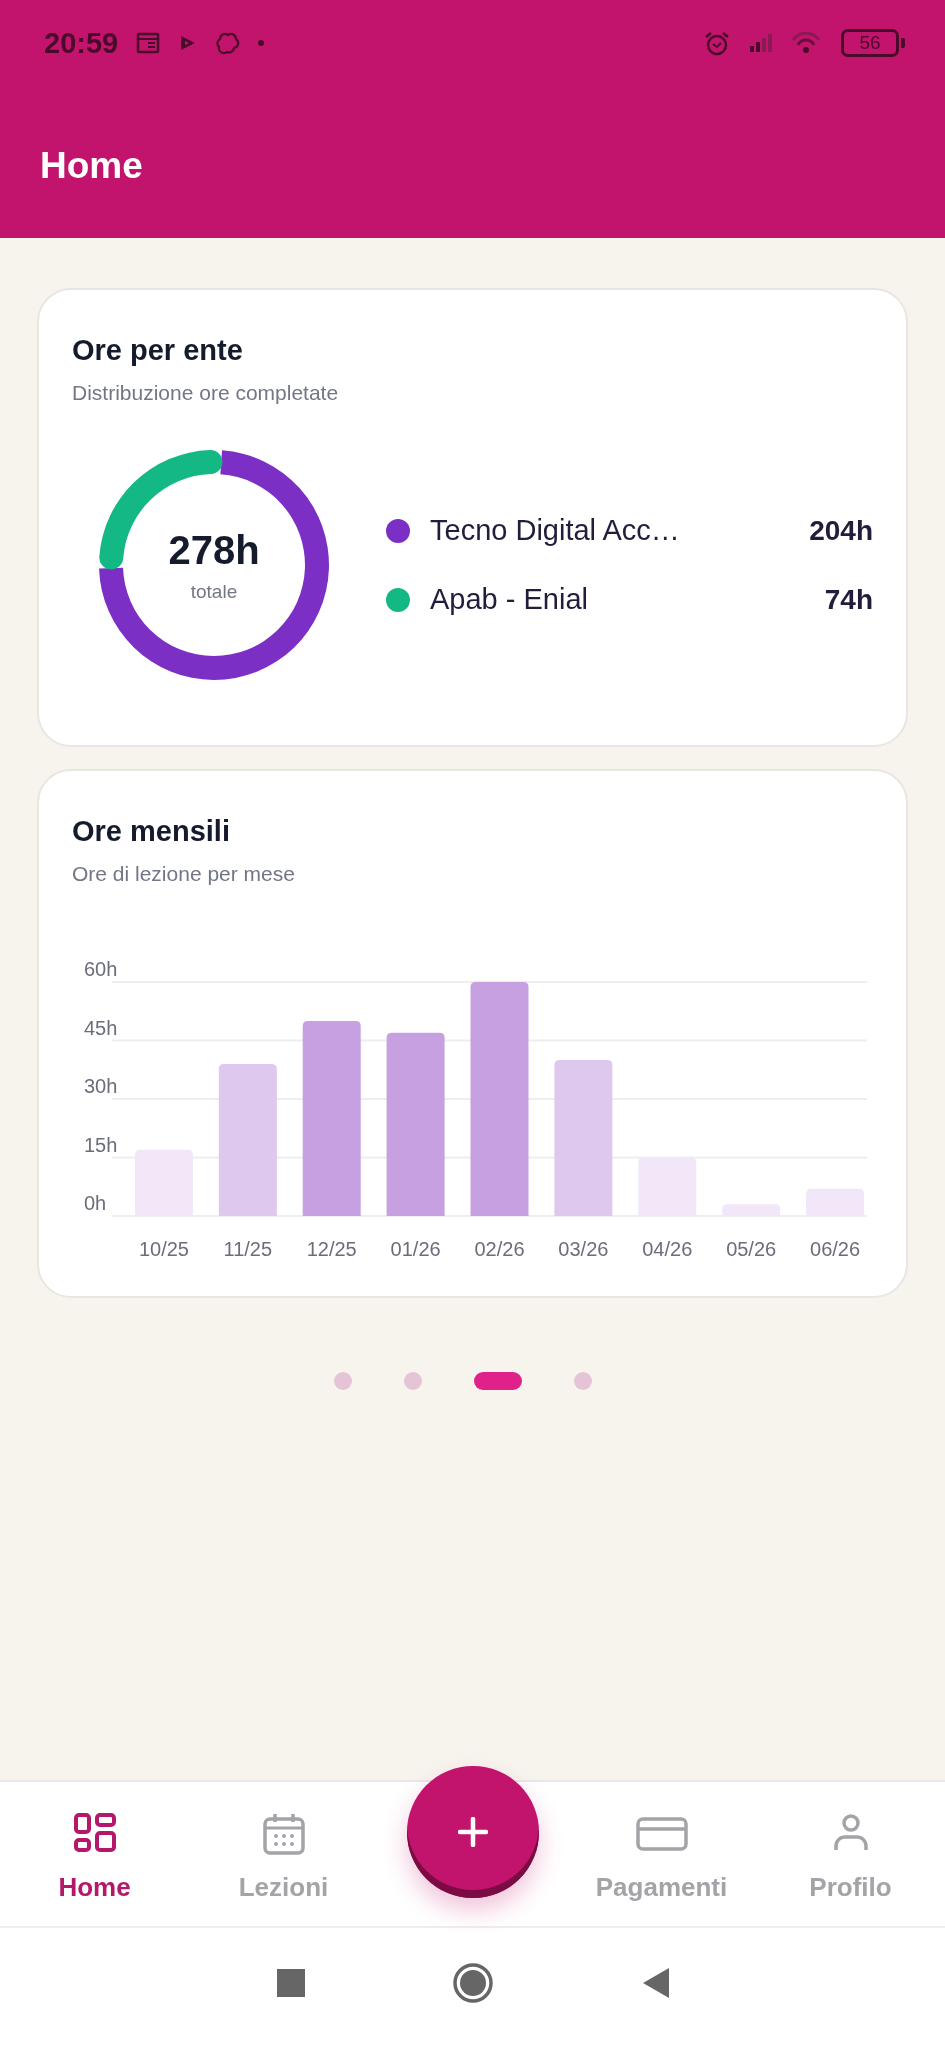 The width and height of the screenshot is (945, 2048). Describe the element at coordinates (214, 550) in the screenshot. I see `total-value: 278h` at that location.